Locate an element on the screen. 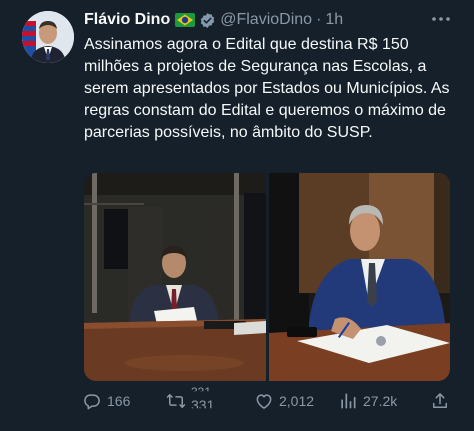 The height and width of the screenshot is (431, 474). tweet-header: Flávio Dino @FlavioDino · 1h is located at coordinates (272, 20).